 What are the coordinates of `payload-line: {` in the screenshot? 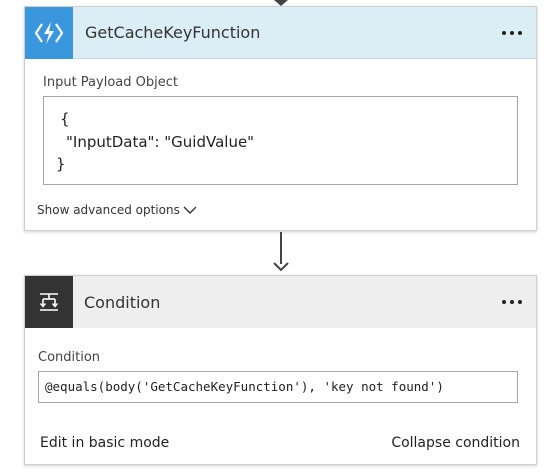 It's located at (65, 119).